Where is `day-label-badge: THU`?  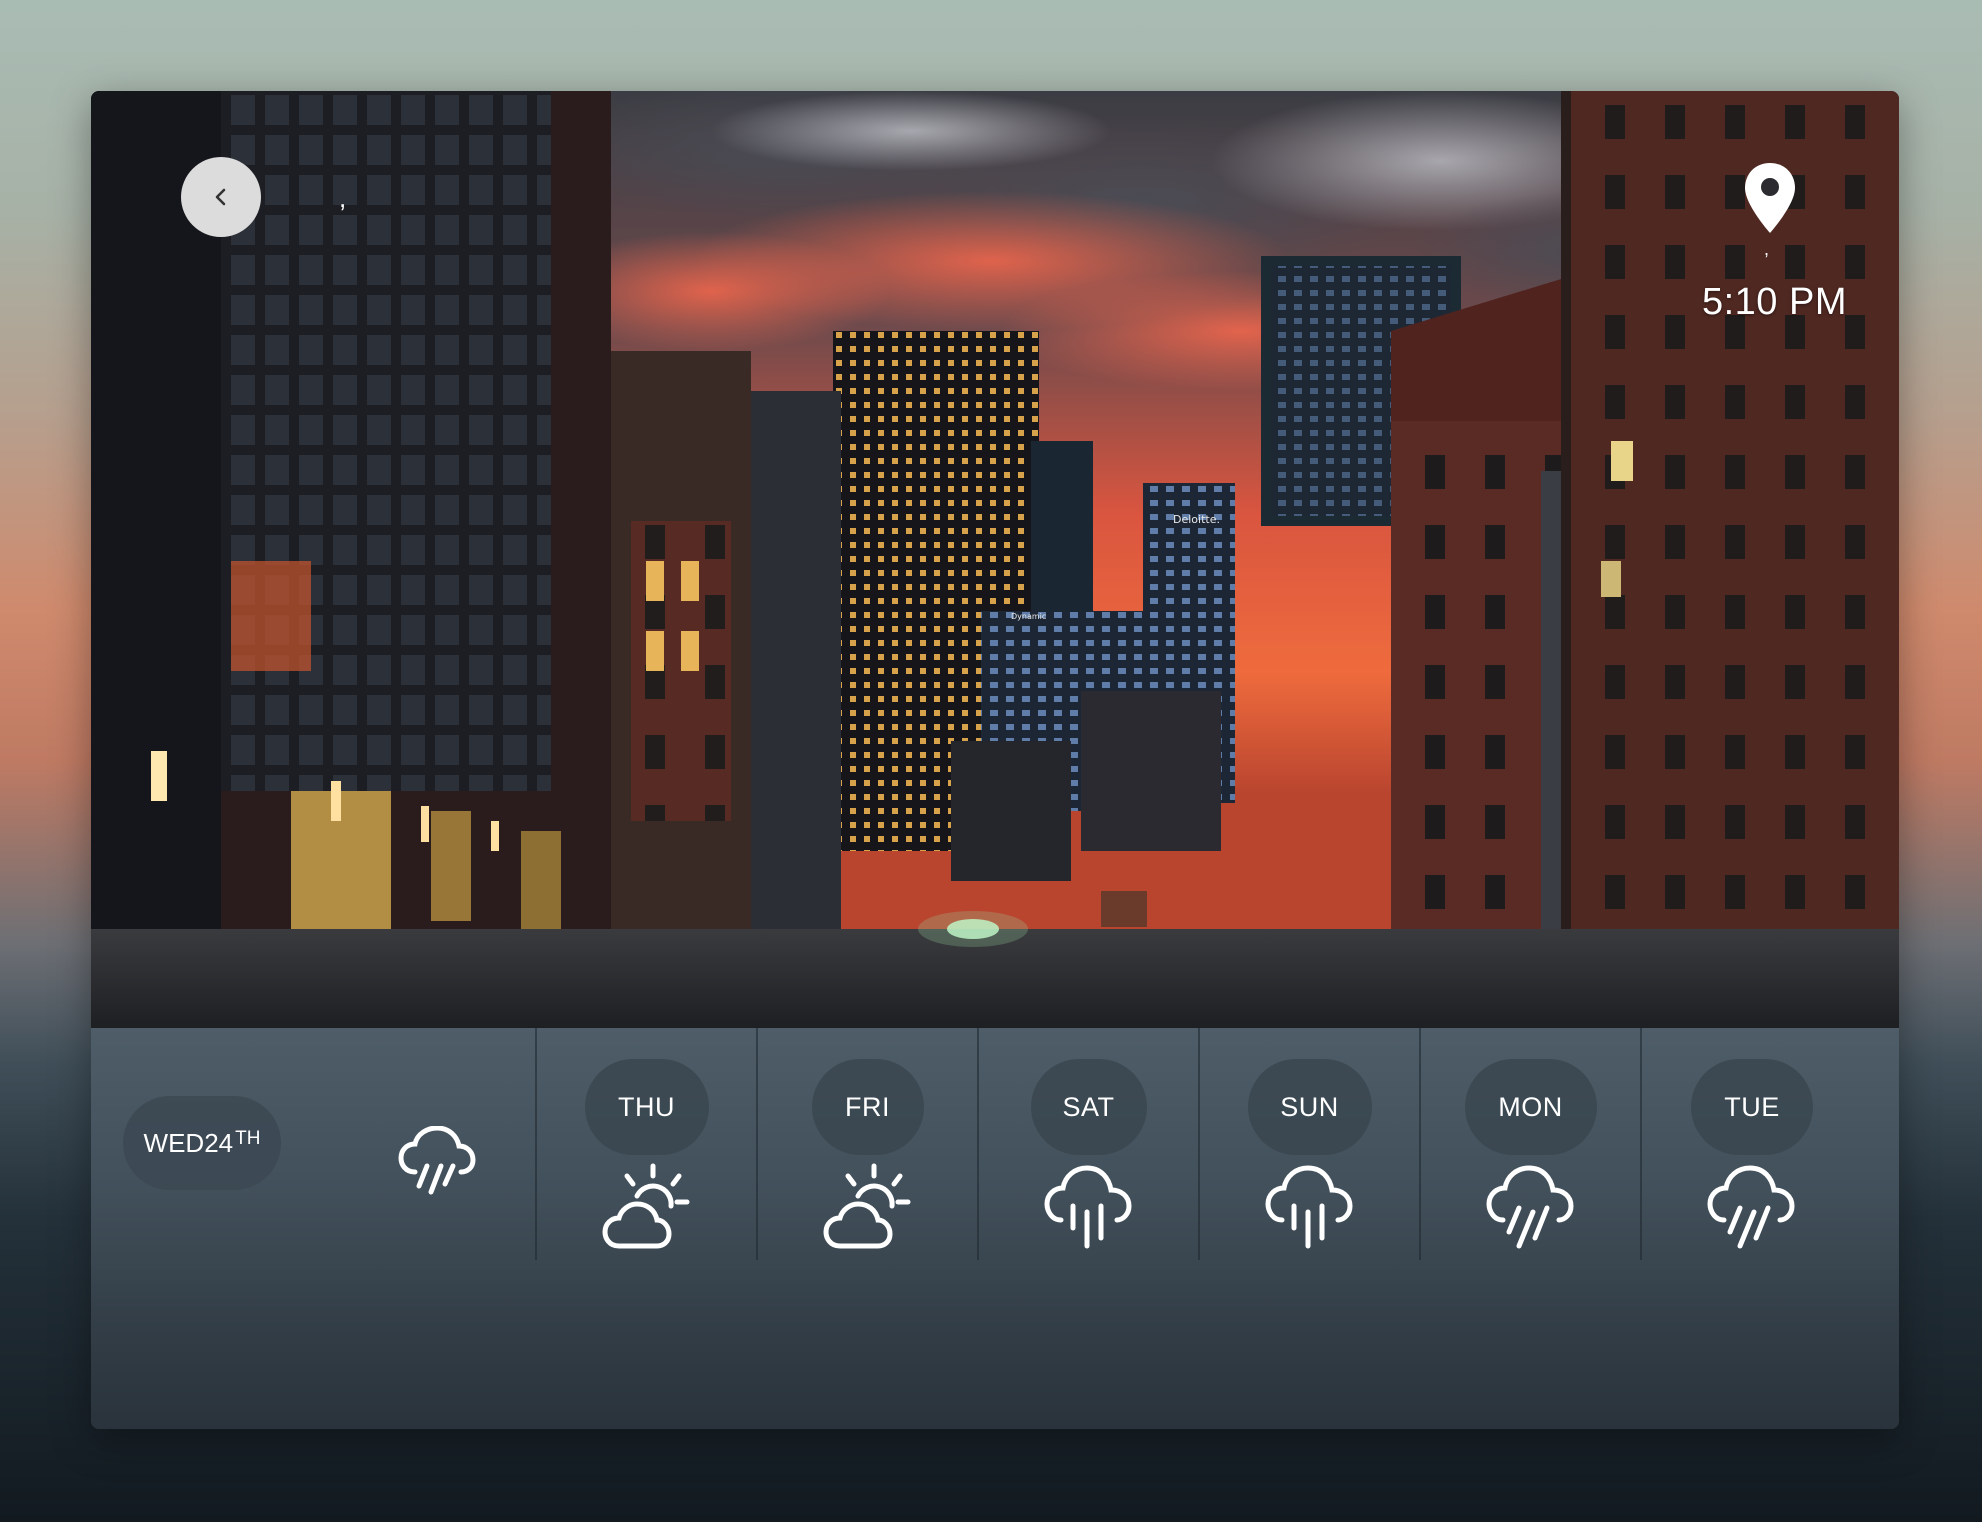 day-label-badge: THU is located at coordinates (646, 1107).